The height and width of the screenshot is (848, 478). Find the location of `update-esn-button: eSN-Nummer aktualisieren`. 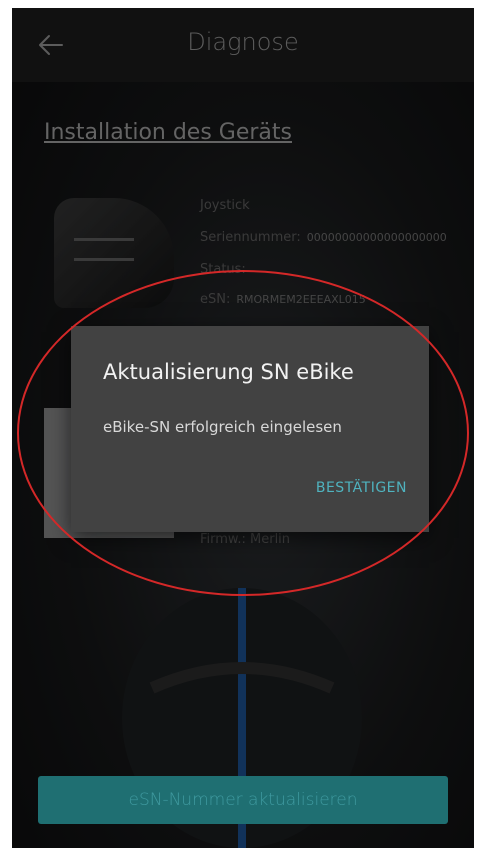

update-esn-button: eSN-Nummer aktualisieren is located at coordinates (243, 800).